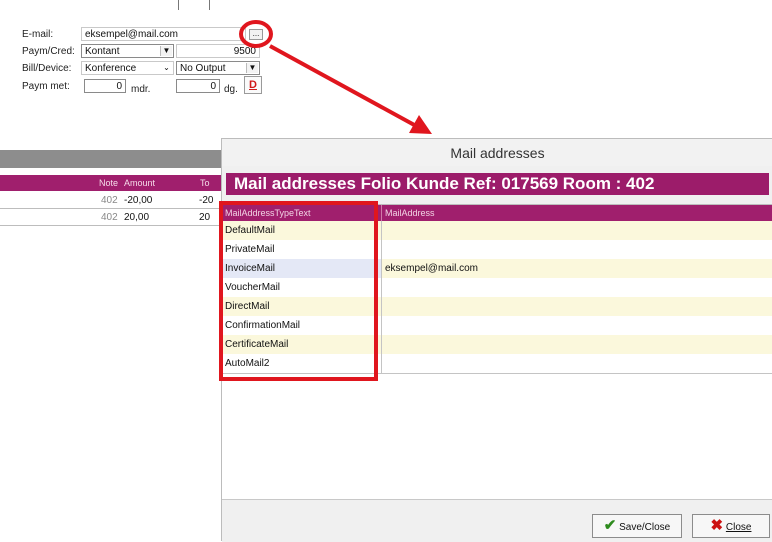  I want to click on annotation-overlay, so click(335, 77).